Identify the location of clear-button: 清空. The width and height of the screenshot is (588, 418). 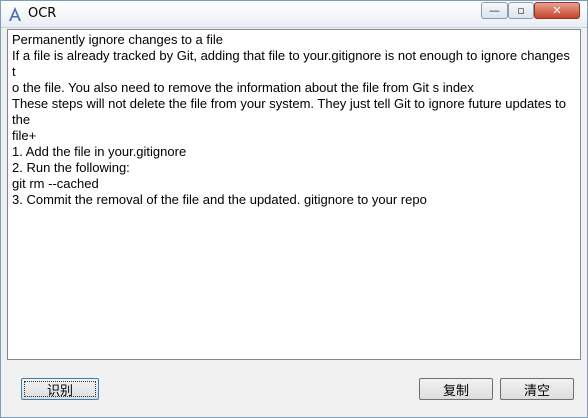
(537, 389).